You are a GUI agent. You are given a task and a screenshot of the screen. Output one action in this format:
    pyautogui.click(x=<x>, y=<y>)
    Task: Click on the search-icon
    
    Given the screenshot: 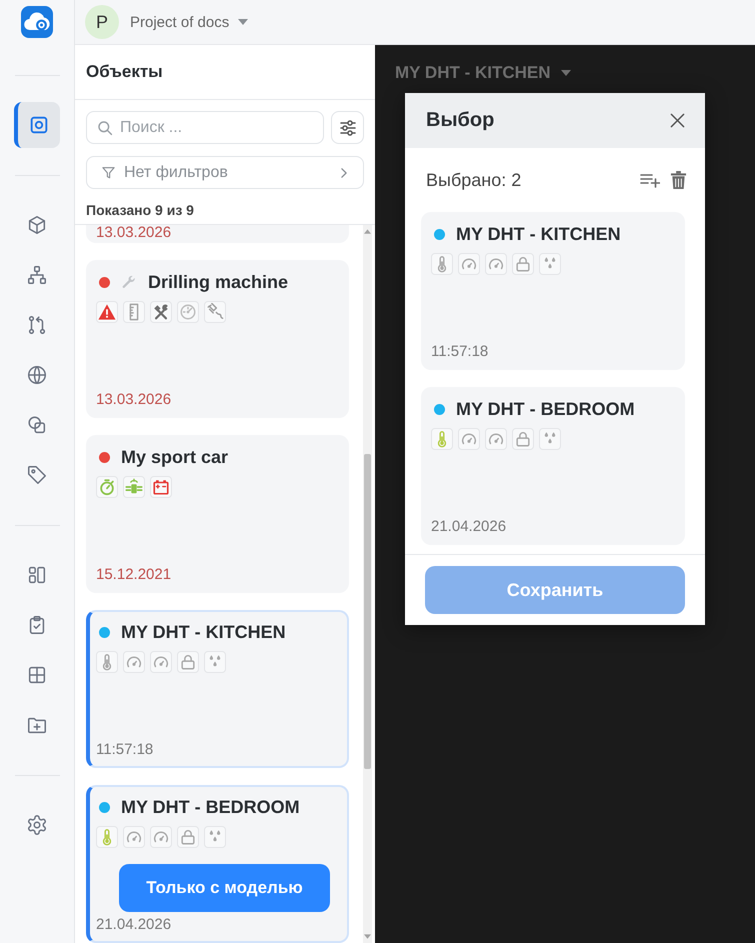 What is the action you would take?
    pyautogui.click(x=105, y=128)
    